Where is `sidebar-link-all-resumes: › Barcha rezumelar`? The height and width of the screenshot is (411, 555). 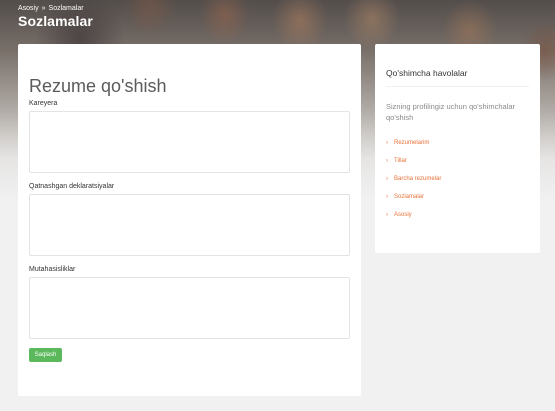 sidebar-link-all-resumes: › Barcha rezumelar is located at coordinates (413, 179).